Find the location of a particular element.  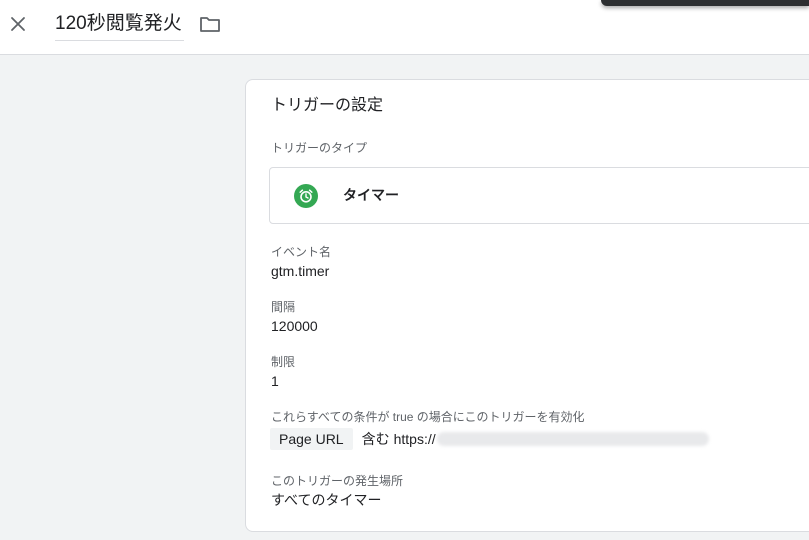

close-button is located at coordinates (18, 24).